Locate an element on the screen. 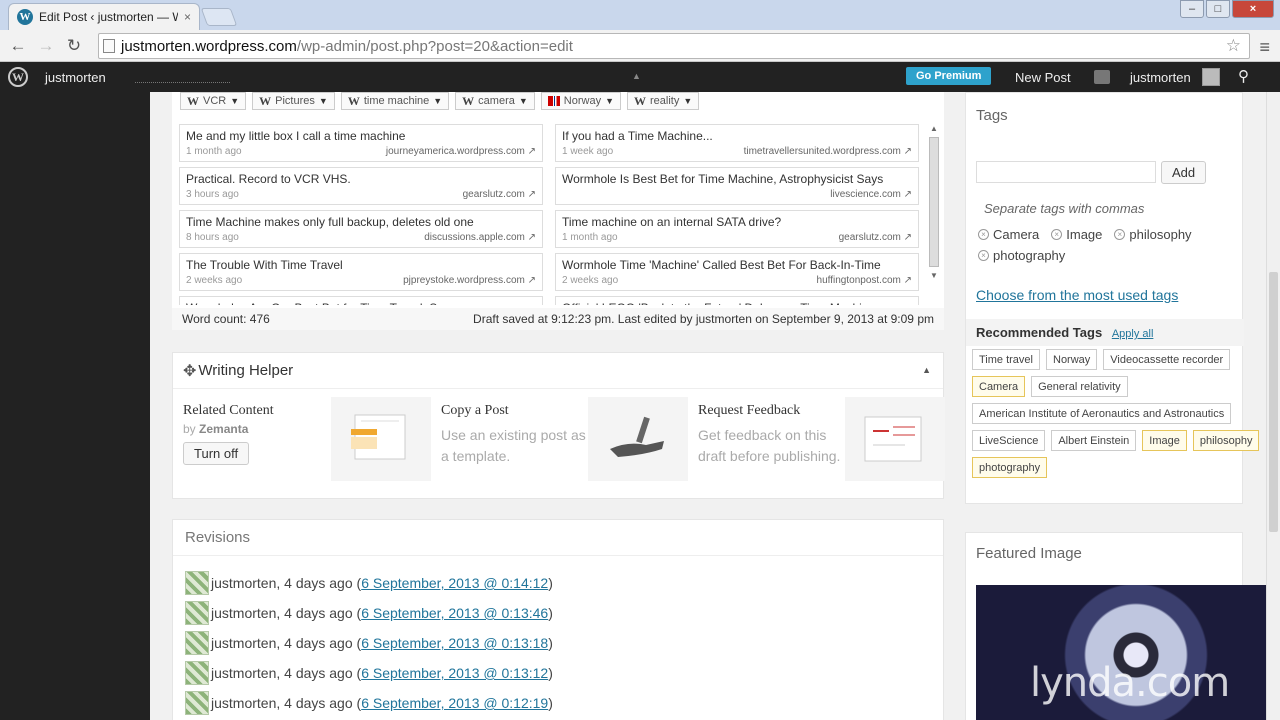  zemanta-tag-chip: W Pictures ▼ is located at coordinates (293, 101).